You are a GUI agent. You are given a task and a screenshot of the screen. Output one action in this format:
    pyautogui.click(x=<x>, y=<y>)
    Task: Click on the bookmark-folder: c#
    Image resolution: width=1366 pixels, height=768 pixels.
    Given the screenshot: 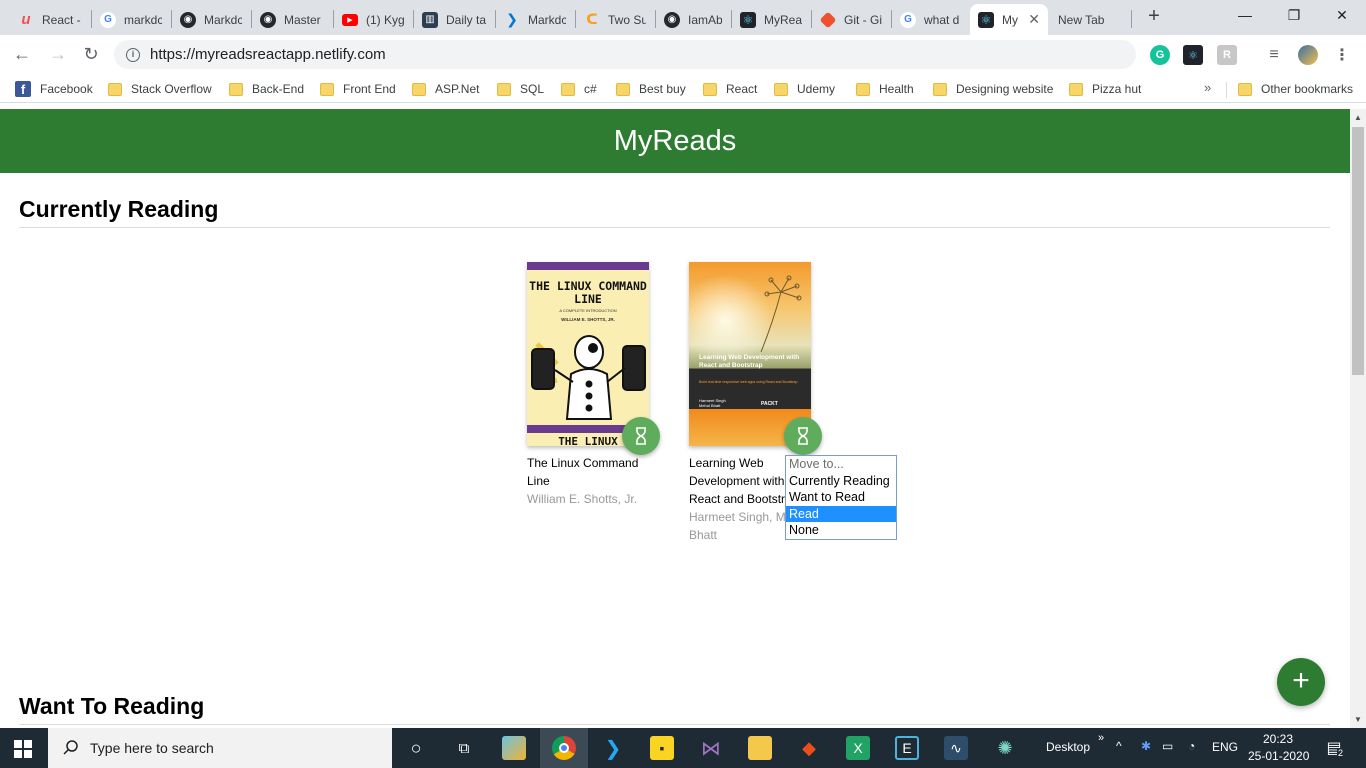 What is the action you would take?
    pyautogui.click(x=579, y=89)
    